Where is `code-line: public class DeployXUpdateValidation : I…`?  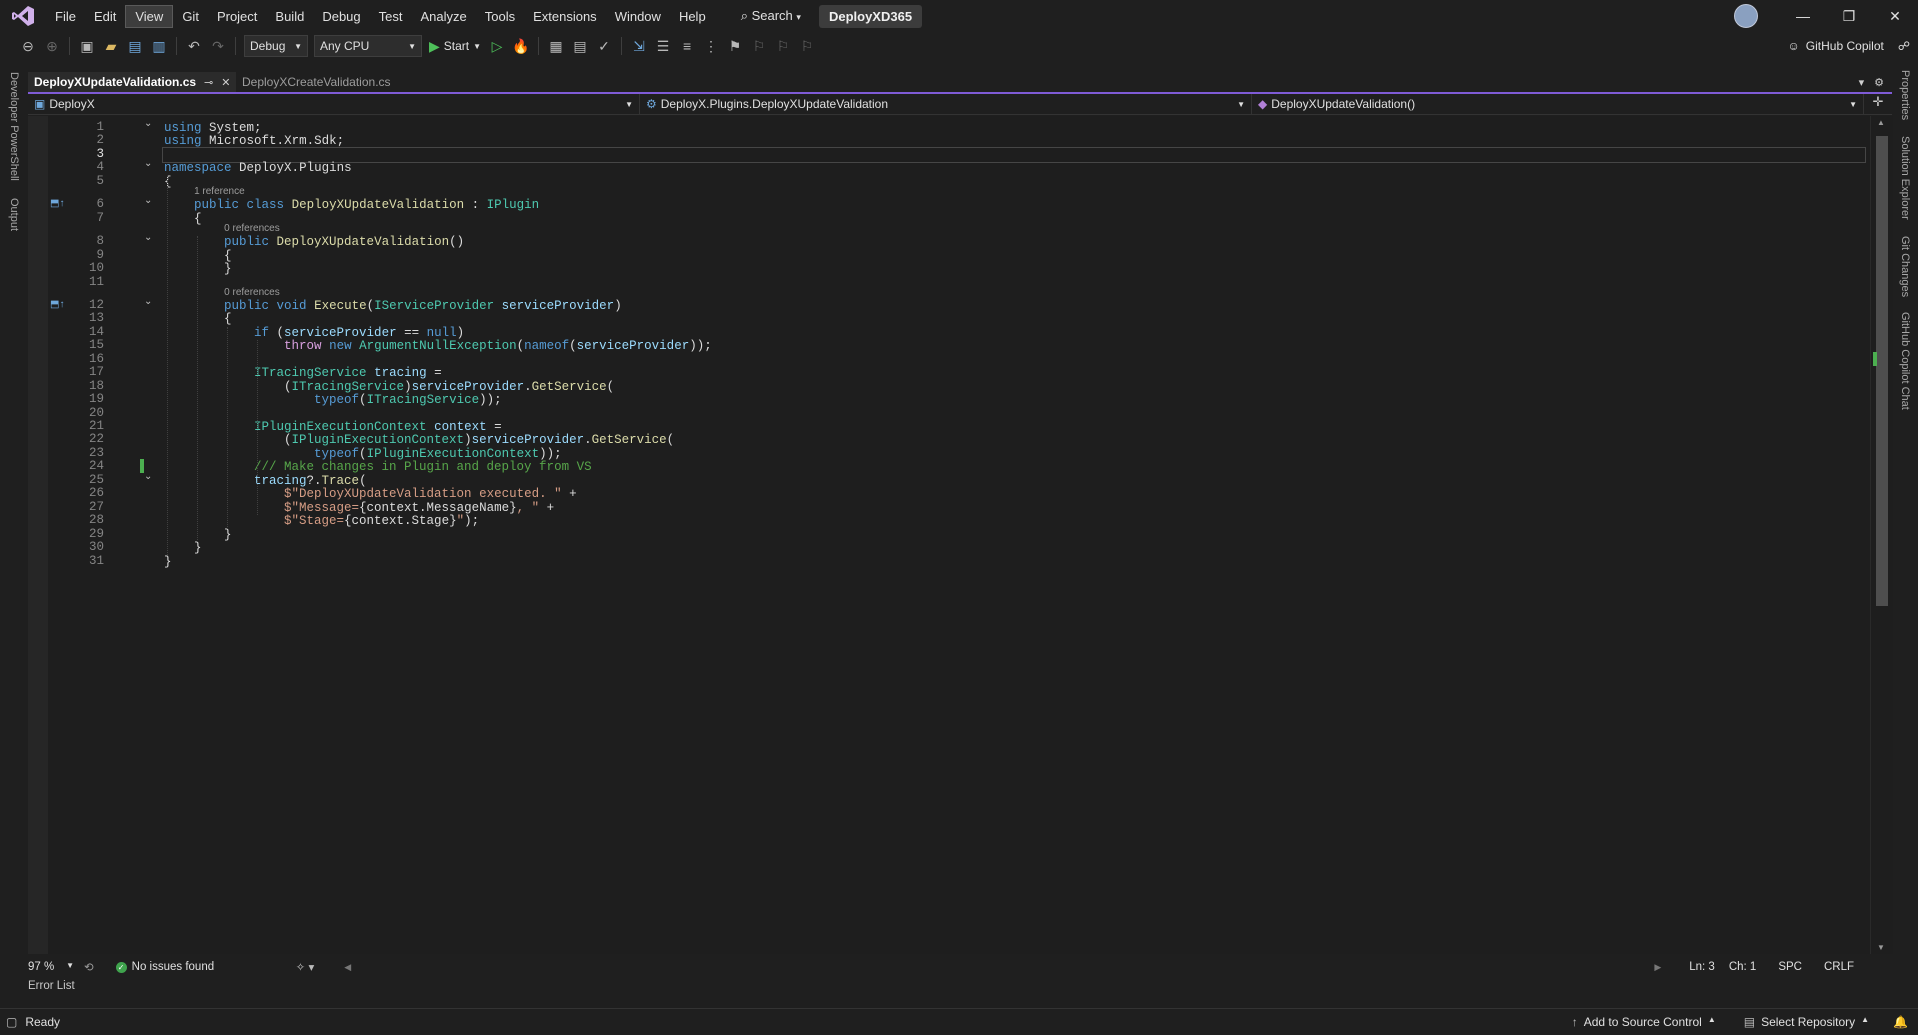 code-line: public class DeployXUpdateValidation : I… is located at coordinates (351, 205).